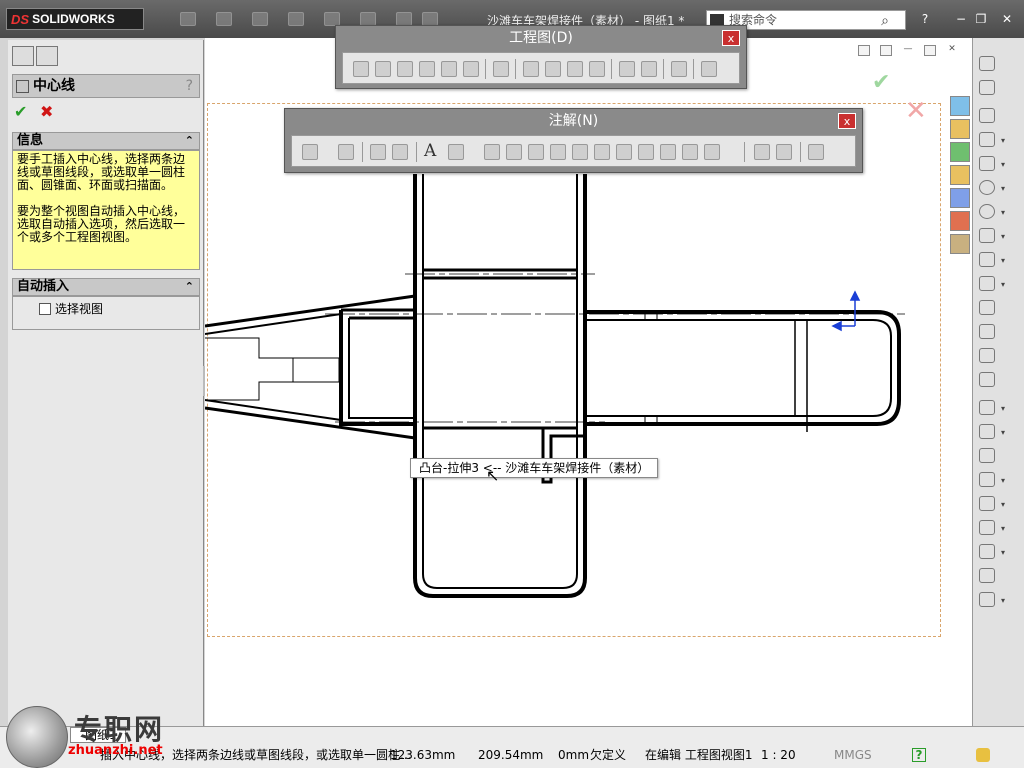 The image size is (1024, 768). What do you see at coordinates (400, 152) in the screenshot?
I see `format-painter-icon` at bounding box center [400, 152].